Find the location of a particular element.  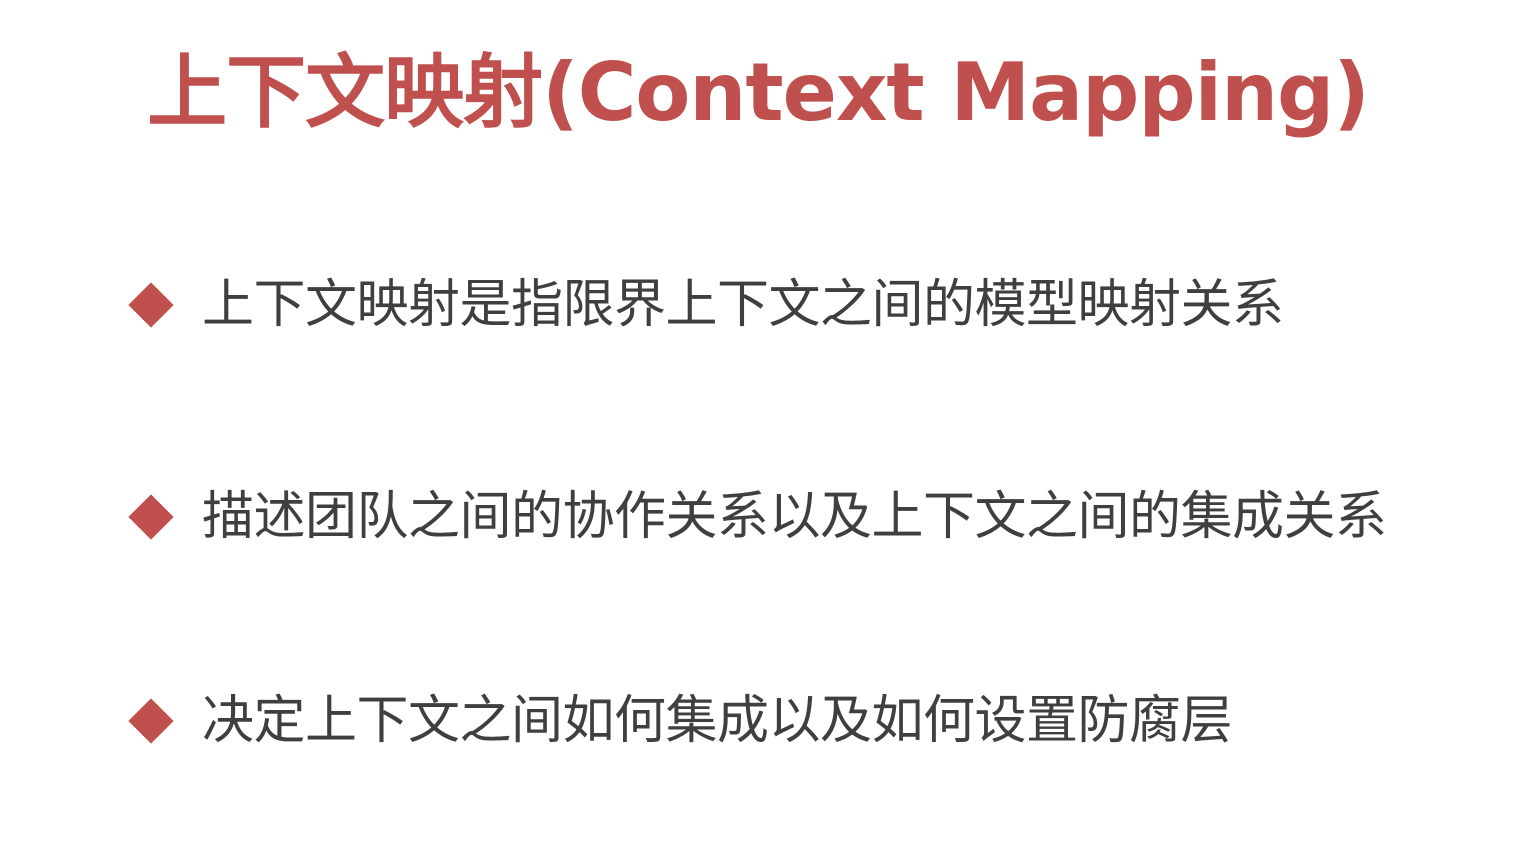

bullet-item: 决定上下文之间如何集成以及如何设置防腐层 is located at coordinates (679, 721).